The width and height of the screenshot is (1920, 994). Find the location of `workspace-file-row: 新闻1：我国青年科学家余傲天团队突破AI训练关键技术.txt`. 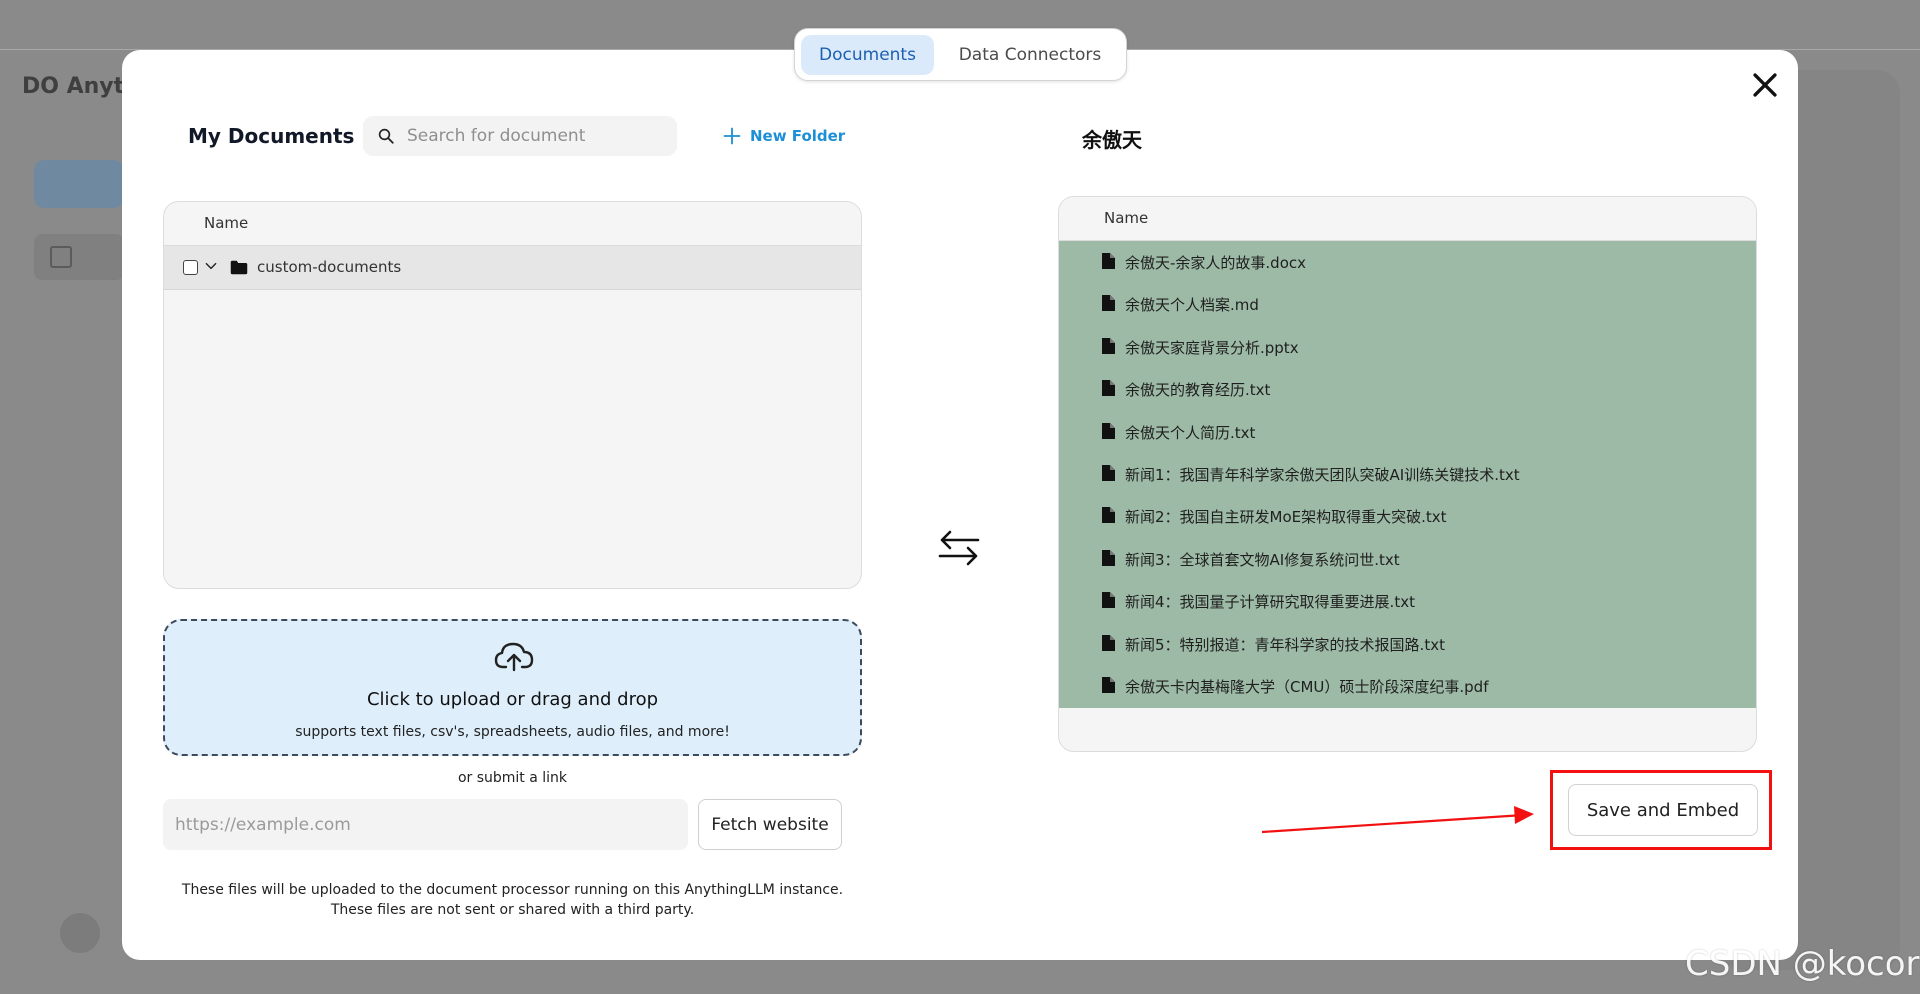

workspace-file-row: 新闻1：我国青年科学家余傲天团队突破AI训练关键技术.txt is located at coordinates (1407, 474).